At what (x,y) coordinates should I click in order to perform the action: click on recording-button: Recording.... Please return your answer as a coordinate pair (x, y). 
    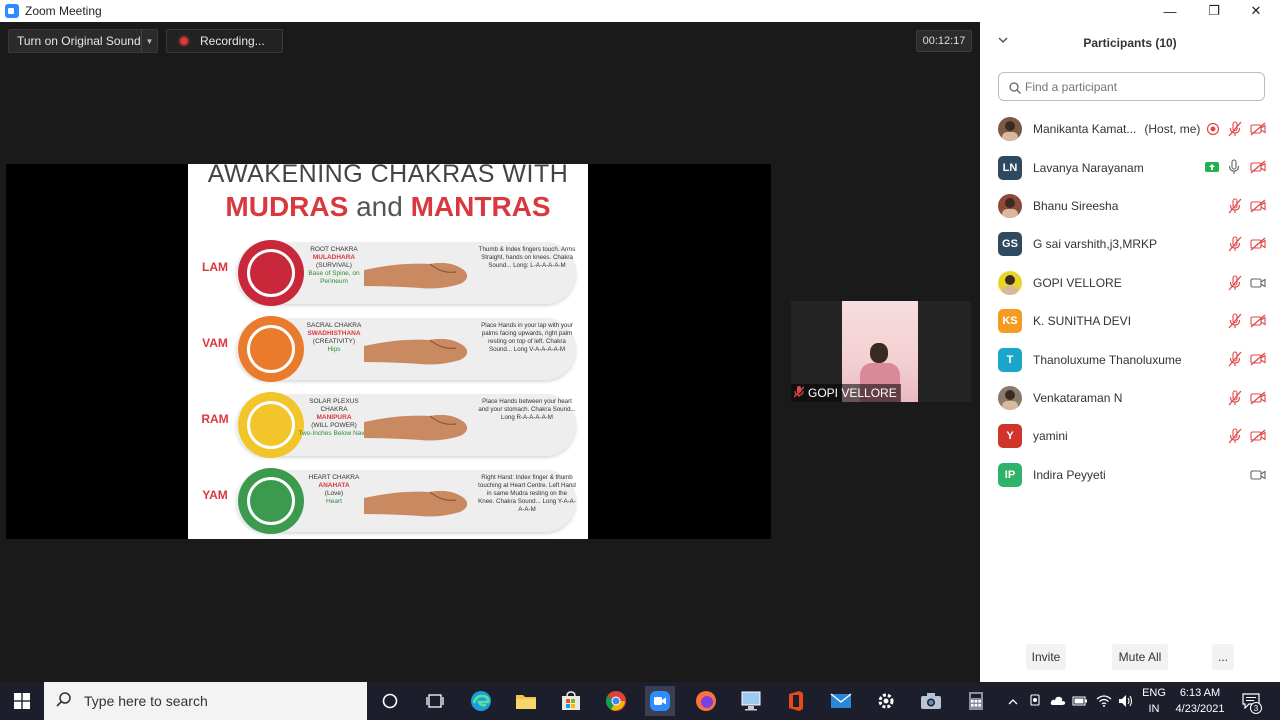
    Looking at the image, I should click on (224, 41).